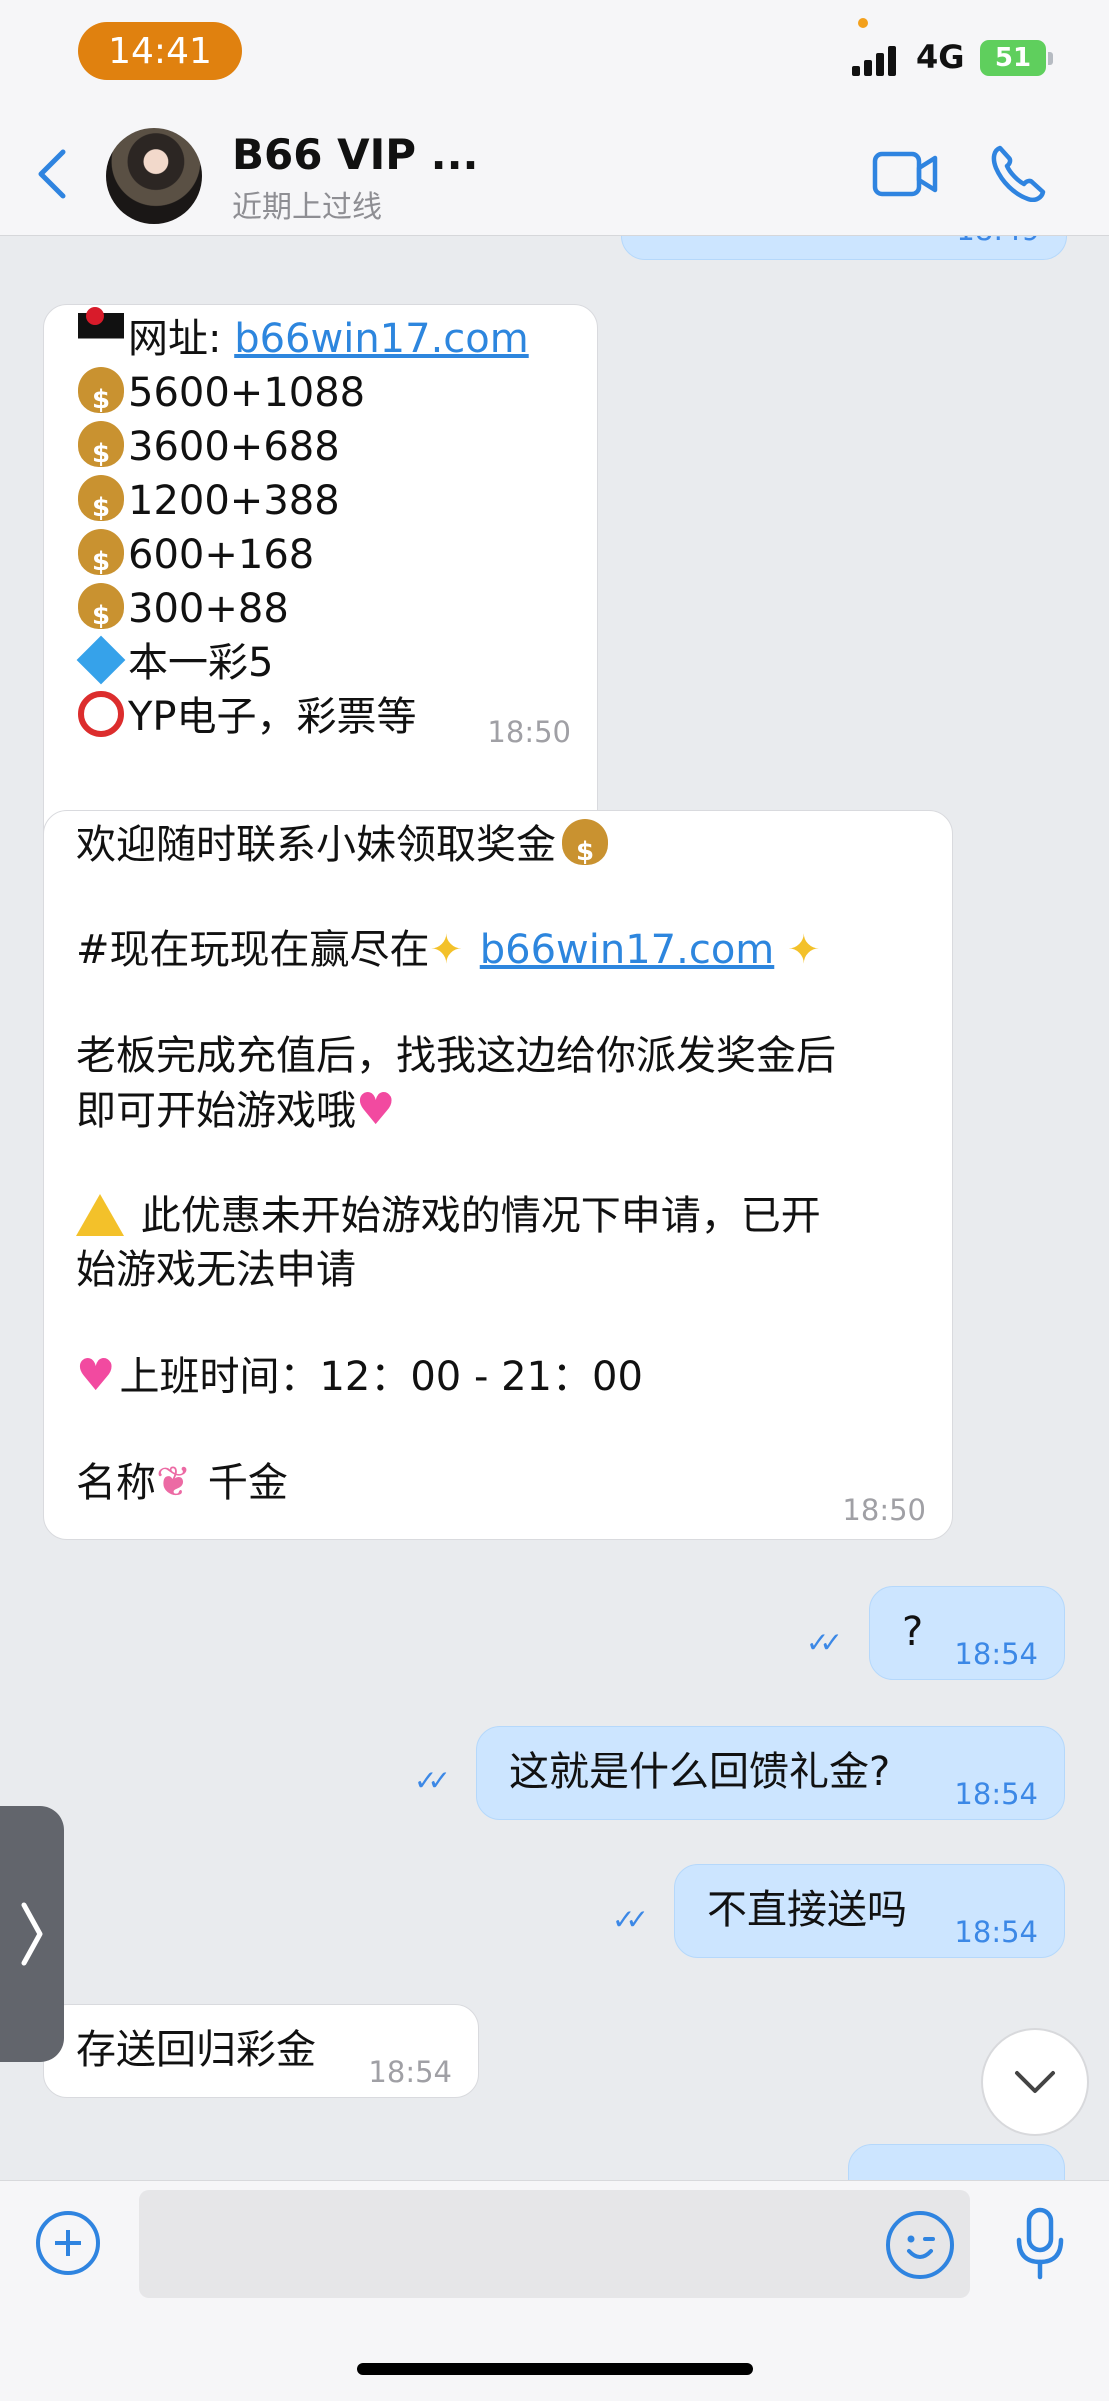 The width and height of the screenshot is (1109, 2401). I want to click on side-panel-handle, so click(32, 1934).